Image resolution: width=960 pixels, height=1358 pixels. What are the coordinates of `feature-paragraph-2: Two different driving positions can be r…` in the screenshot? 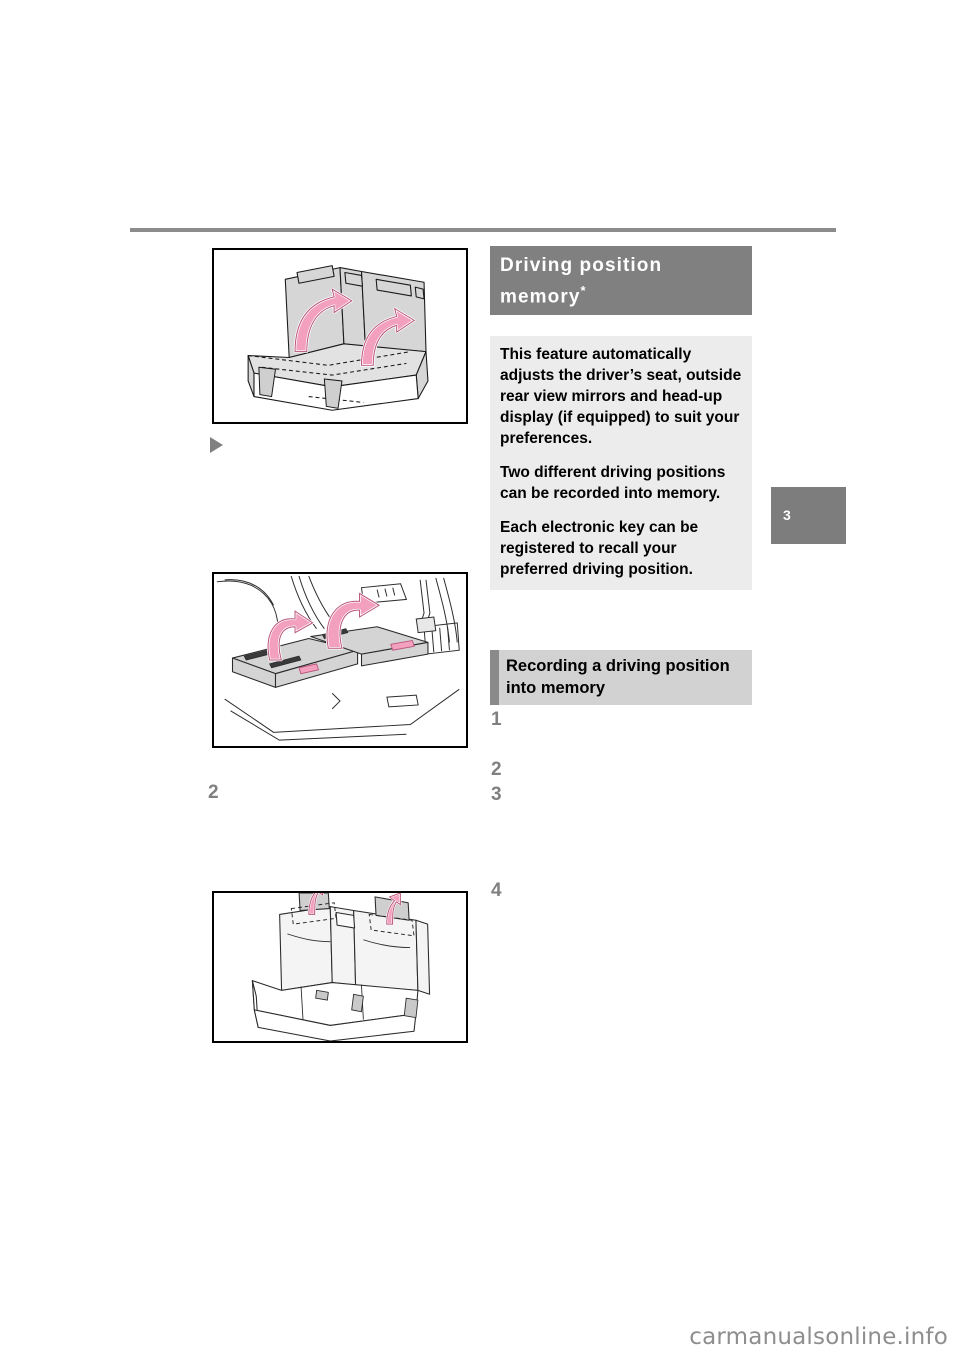 It's located at (613, 483).